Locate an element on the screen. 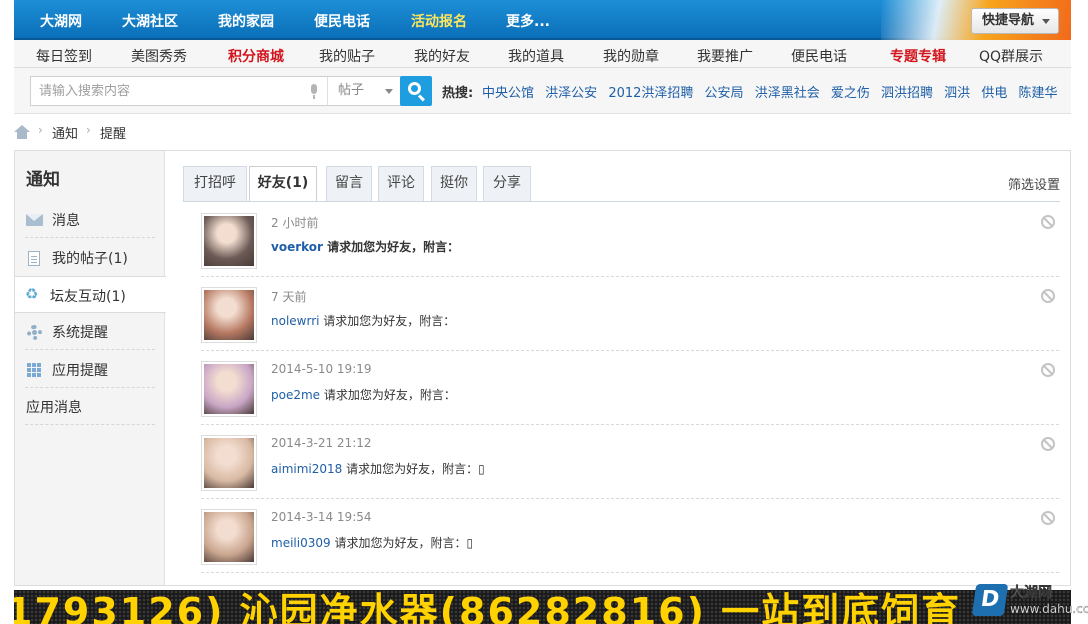  hot-search-link: 供电 is located at coordinates (994, 93).